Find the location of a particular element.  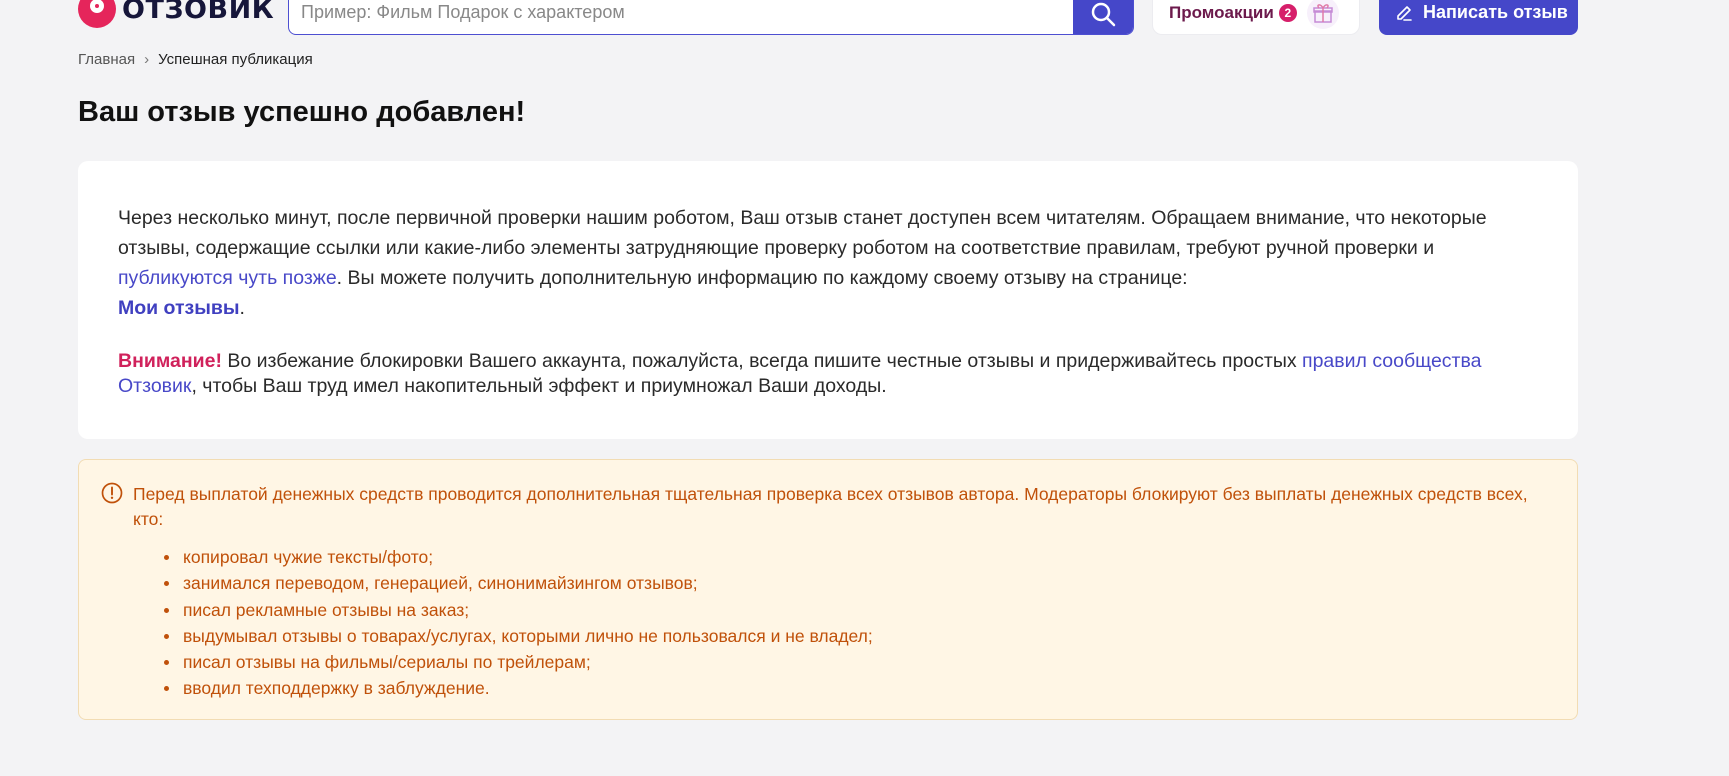

breadcrumb-home-link: Главная is located at coordinates (106, 59).